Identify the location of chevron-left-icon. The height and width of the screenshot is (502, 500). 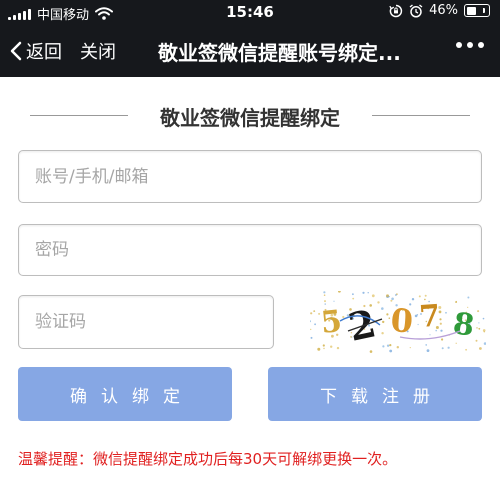
(16, 51).